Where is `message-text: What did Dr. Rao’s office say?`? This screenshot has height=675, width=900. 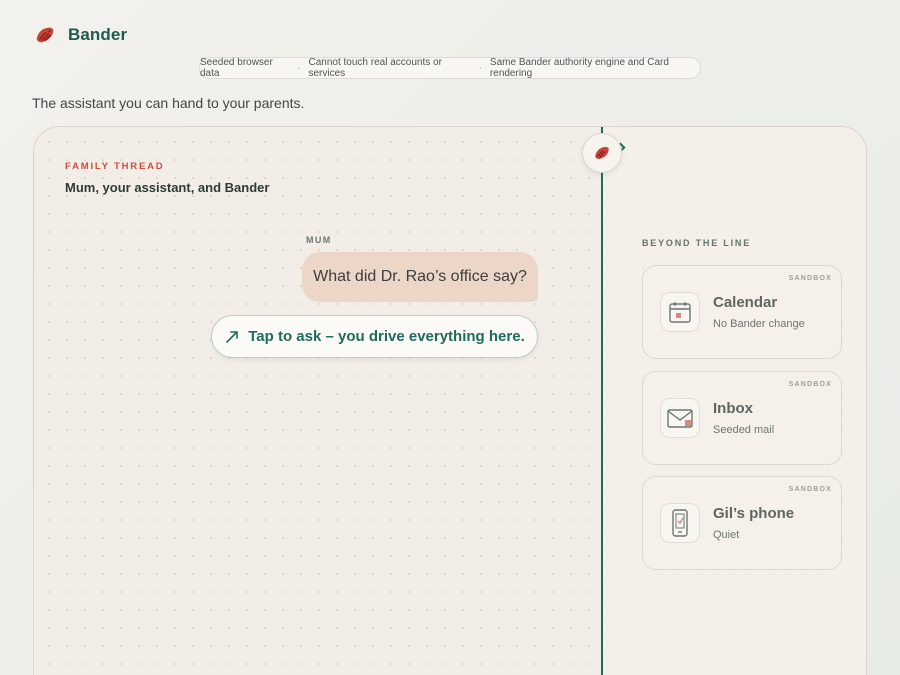
message-text: What did Dr. Rao’s office say? is located at coordinates (420, 276).